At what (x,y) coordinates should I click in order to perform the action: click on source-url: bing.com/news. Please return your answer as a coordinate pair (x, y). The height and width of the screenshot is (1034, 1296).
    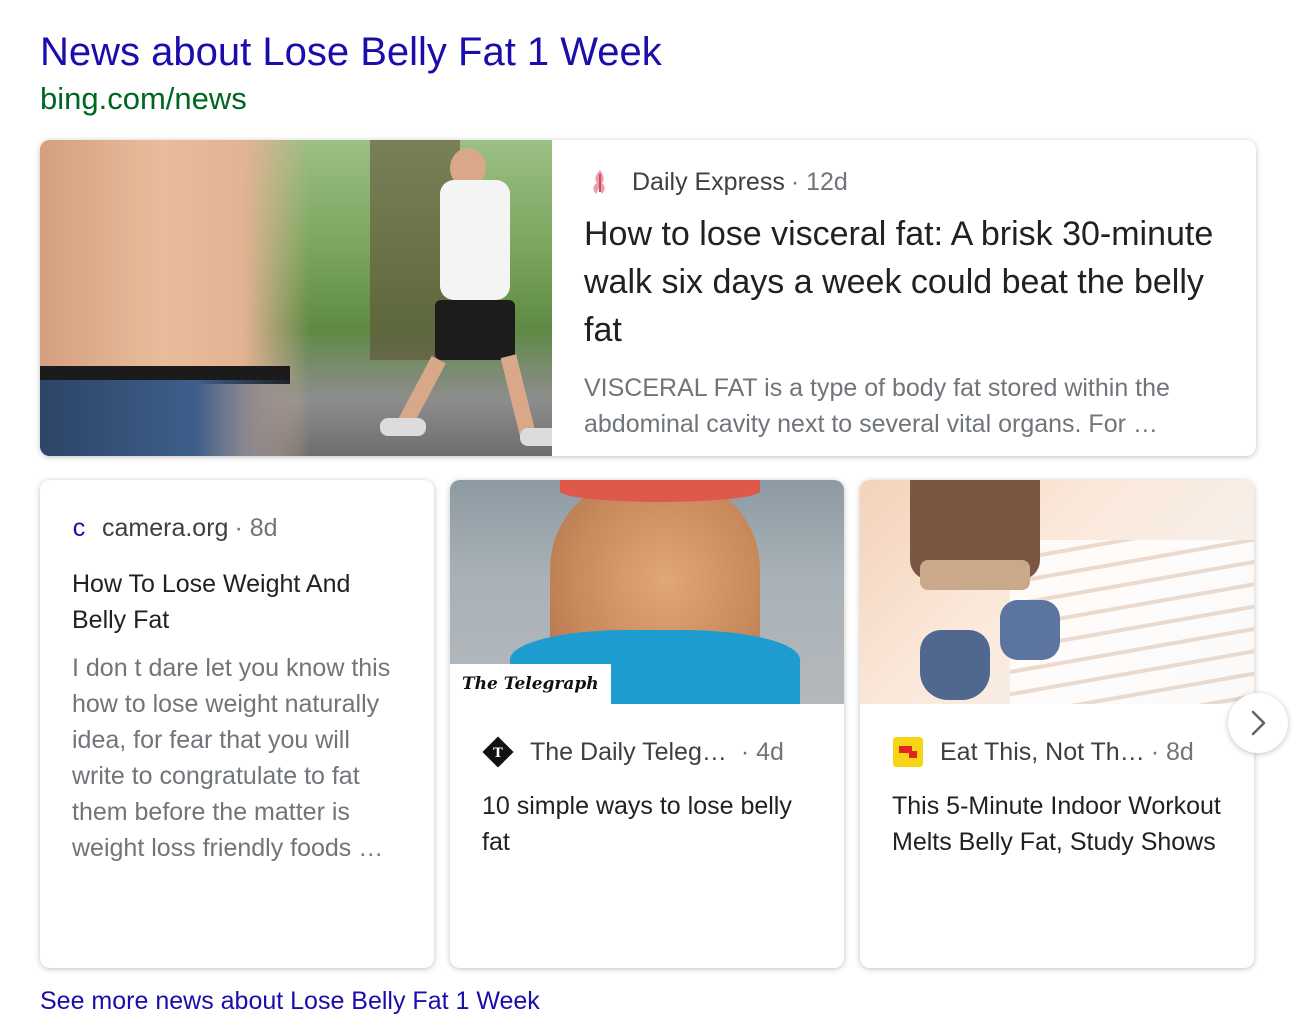
    Looking at the image, I should click on (143, 98).